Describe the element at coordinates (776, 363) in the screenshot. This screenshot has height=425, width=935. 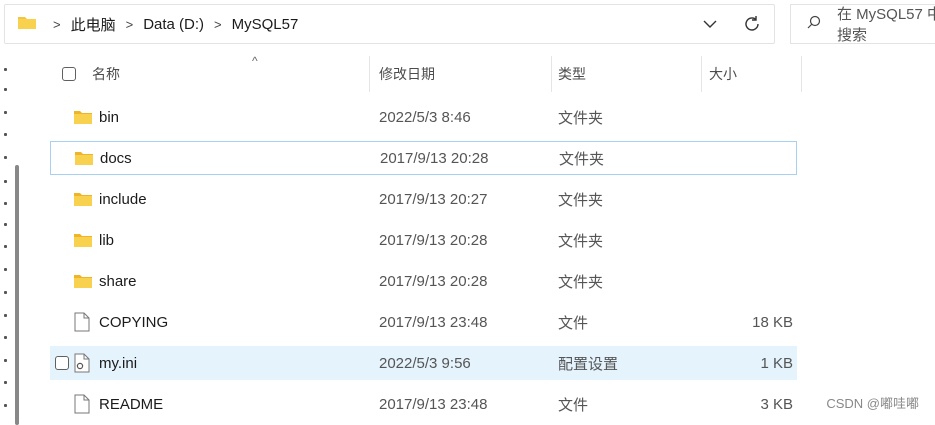
I see `file-size: 1 KB` at that location.